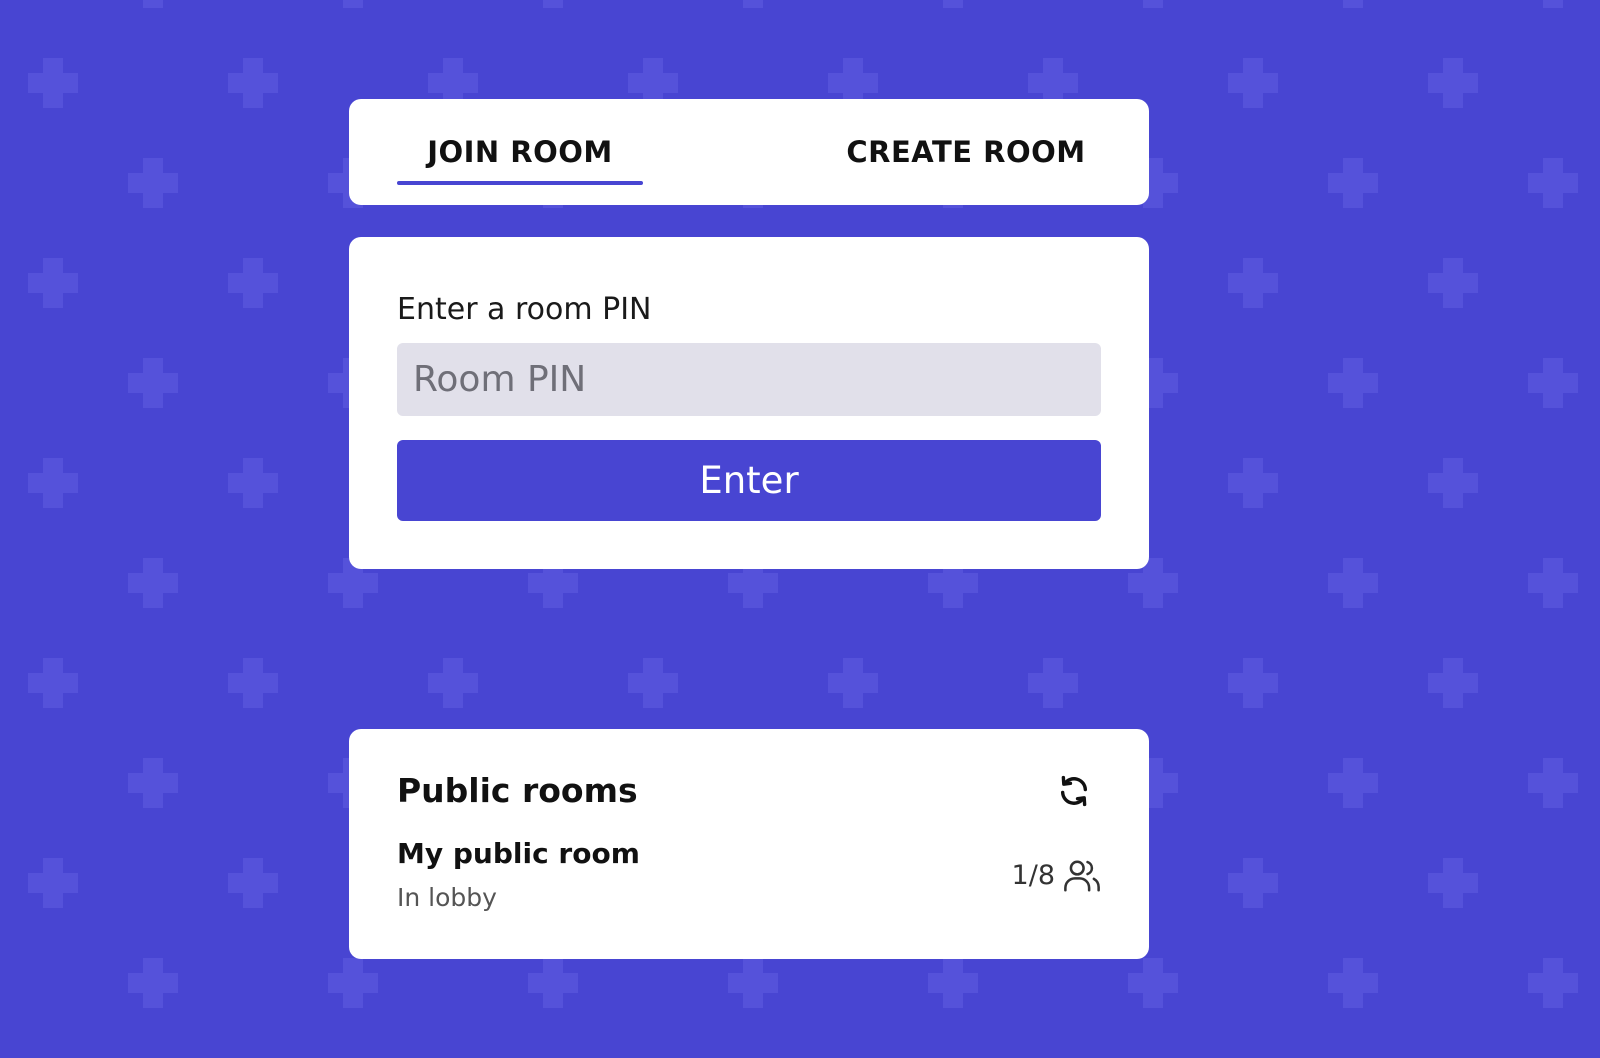 The image size is (1600, 1058). I want to click on room-status: In lobby, so click(447, 897).